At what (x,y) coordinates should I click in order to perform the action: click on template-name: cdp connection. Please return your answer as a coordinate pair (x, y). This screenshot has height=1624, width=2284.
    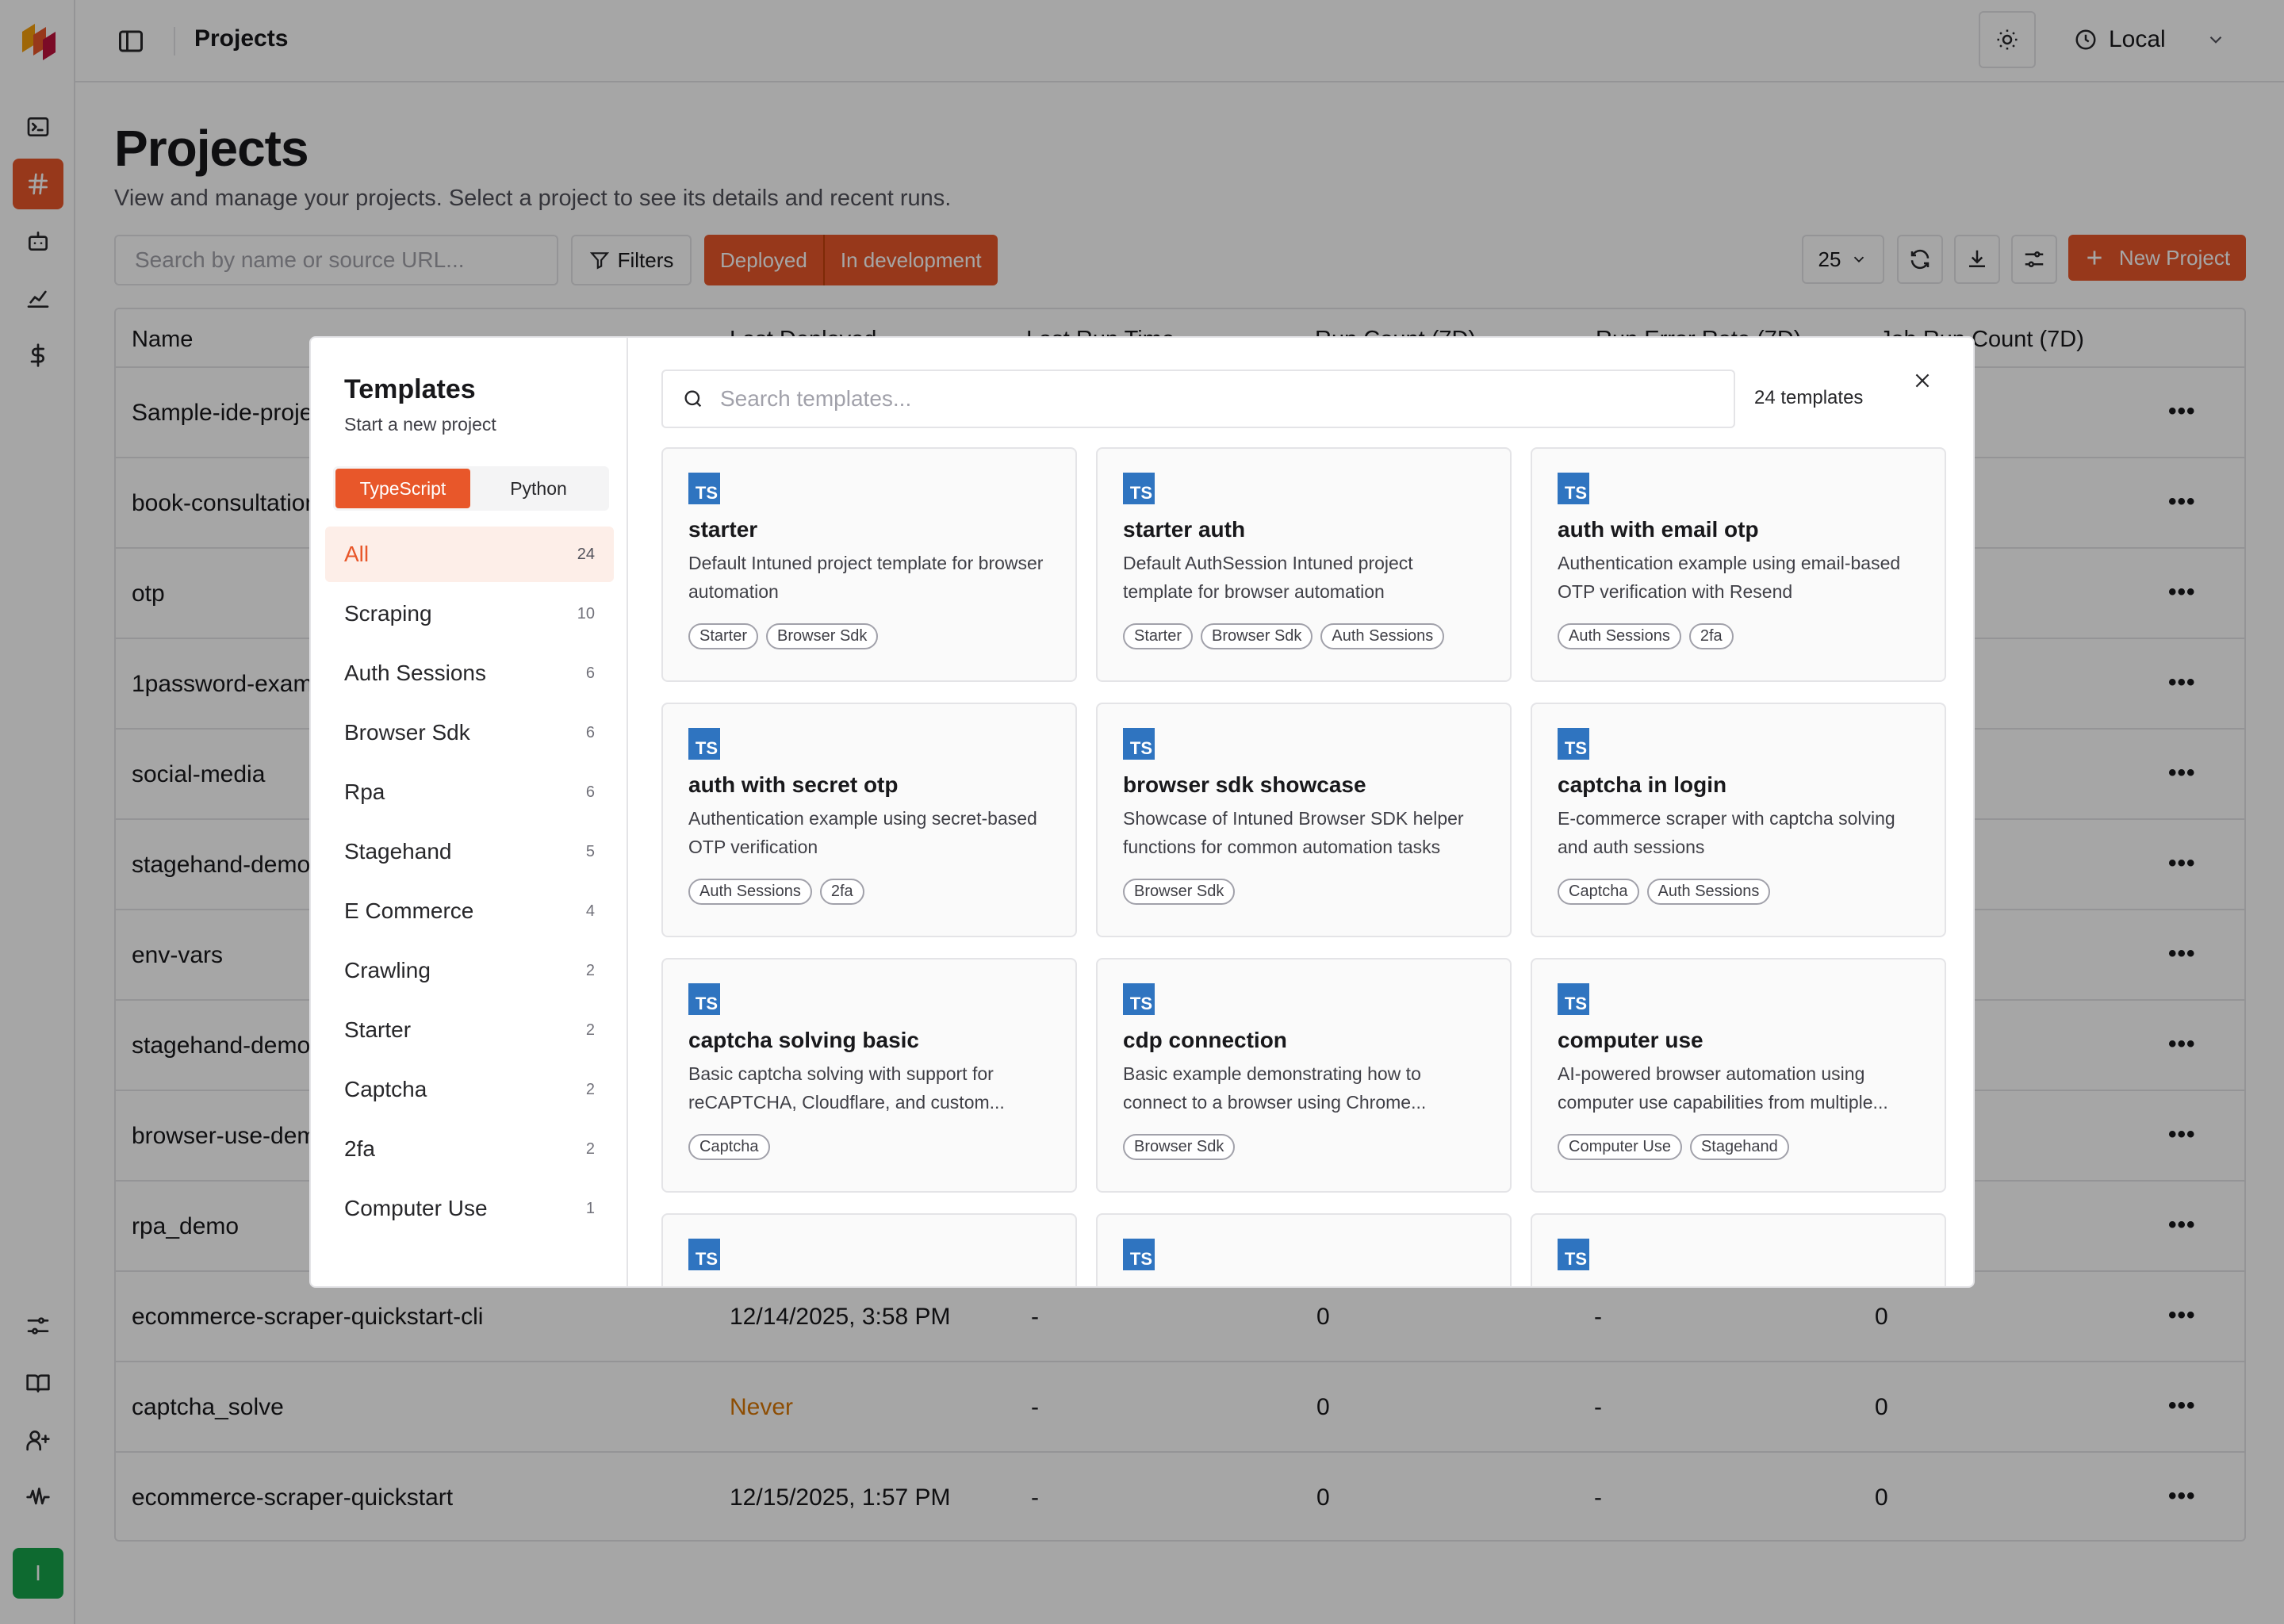
    Looking at the image, I should click on (1205, 1040).